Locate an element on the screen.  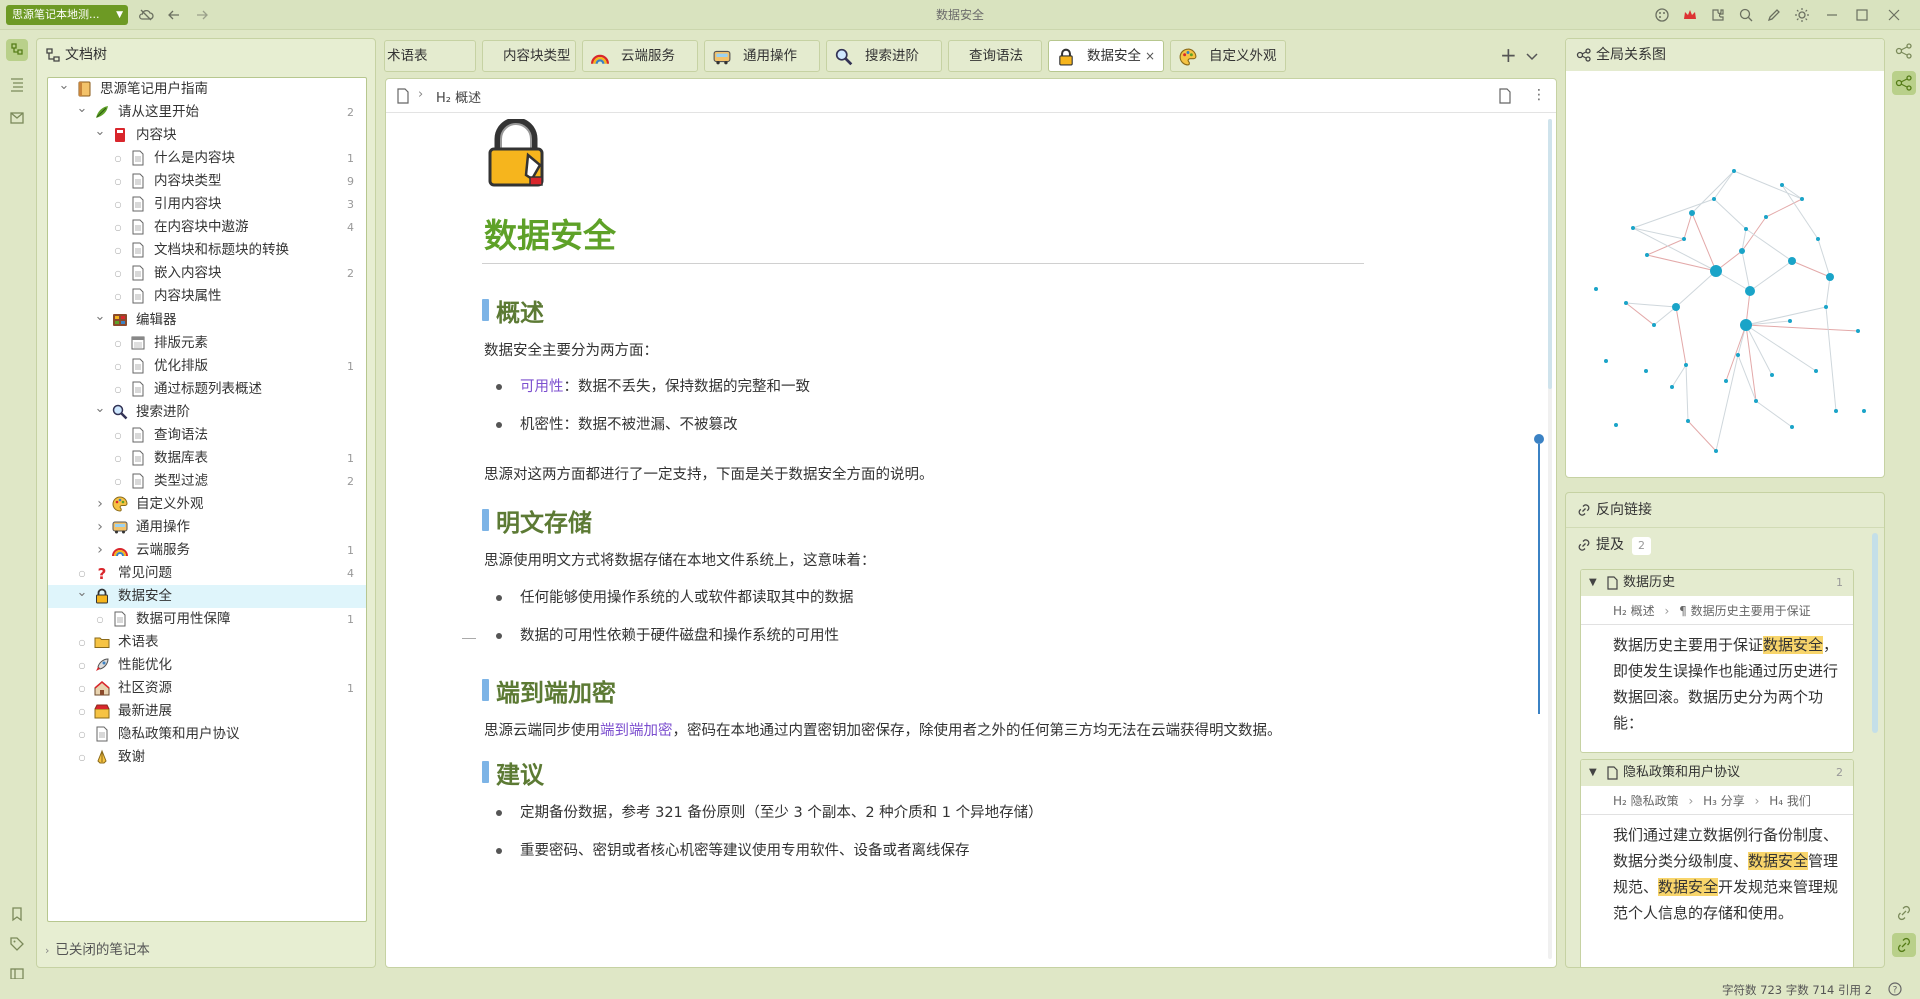
paragraph: 思源使用明文方式将数据存储在本地文件系统上，这意味着： is located at coordinates (680, 559).